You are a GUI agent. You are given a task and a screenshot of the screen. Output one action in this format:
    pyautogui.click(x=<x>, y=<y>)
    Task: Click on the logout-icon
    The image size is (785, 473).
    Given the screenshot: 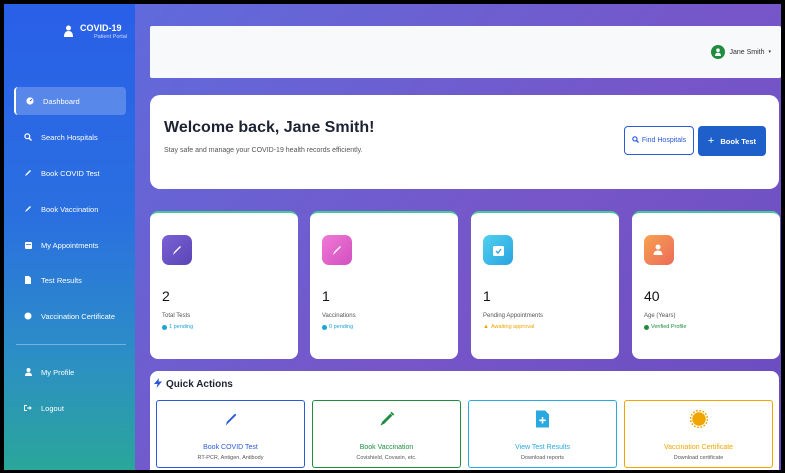 What is the action you would take?
    pyautogui.click(x=28, y=408)
    